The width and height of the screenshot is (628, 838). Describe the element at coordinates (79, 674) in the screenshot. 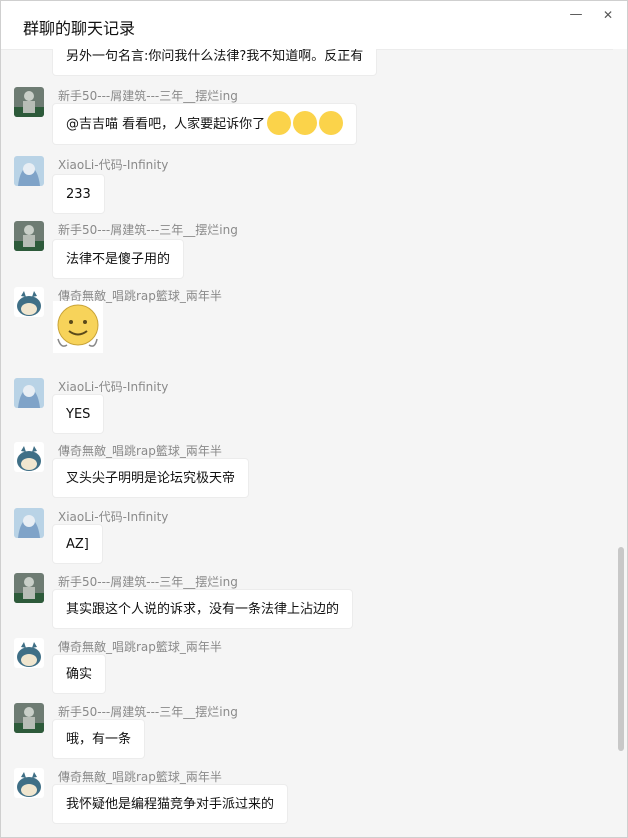

I see `message-bubble: 确实` at that location.